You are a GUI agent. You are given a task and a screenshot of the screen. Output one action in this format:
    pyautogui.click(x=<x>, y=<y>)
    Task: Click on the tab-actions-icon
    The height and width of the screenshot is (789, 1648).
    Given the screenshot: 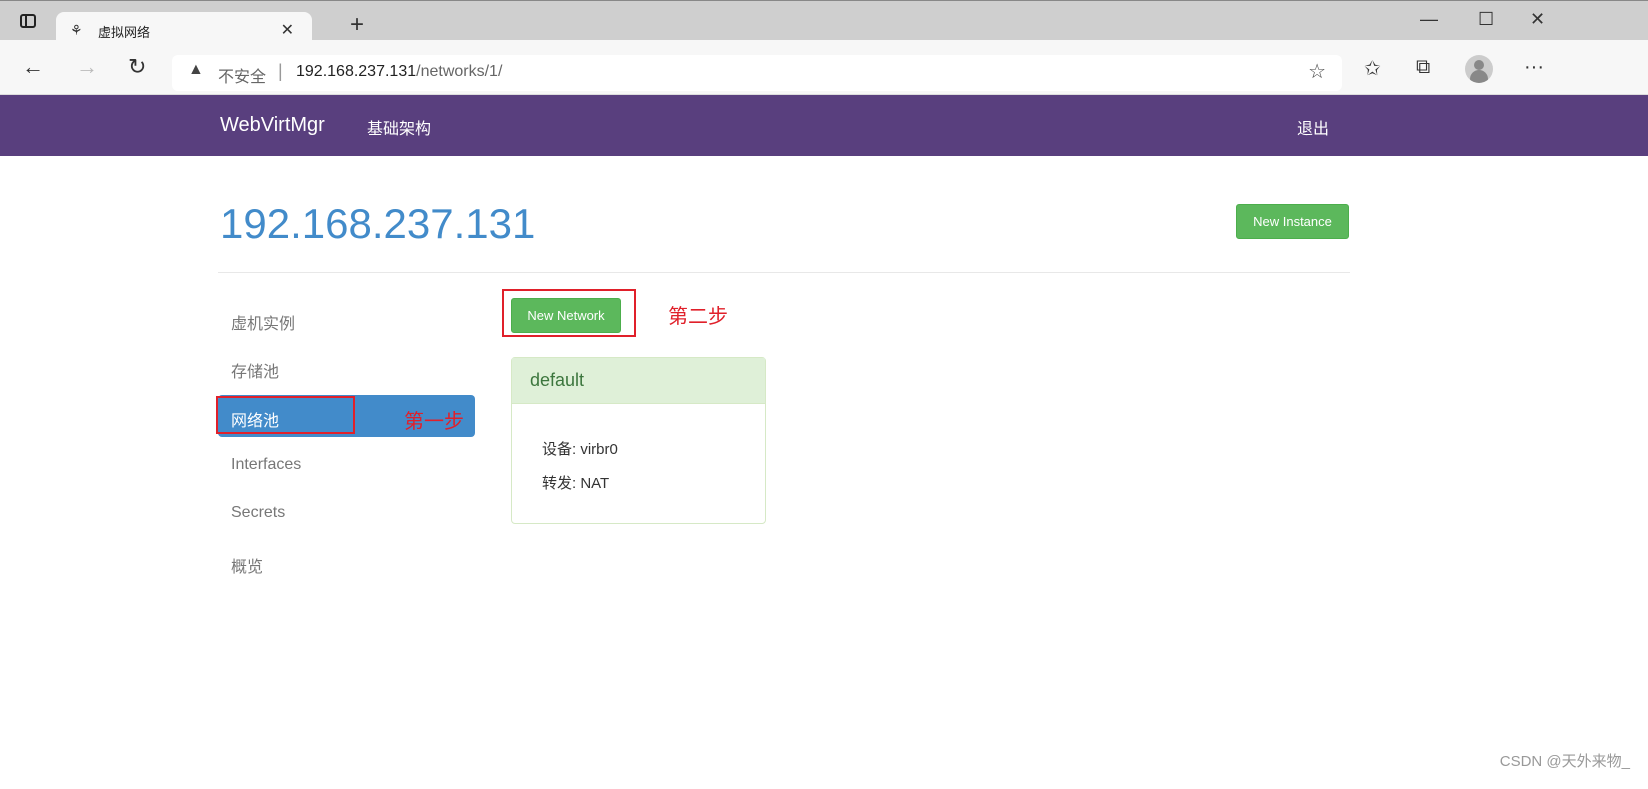 What is the action you would take?
    pyautogui.click(x=28, y=21)
    